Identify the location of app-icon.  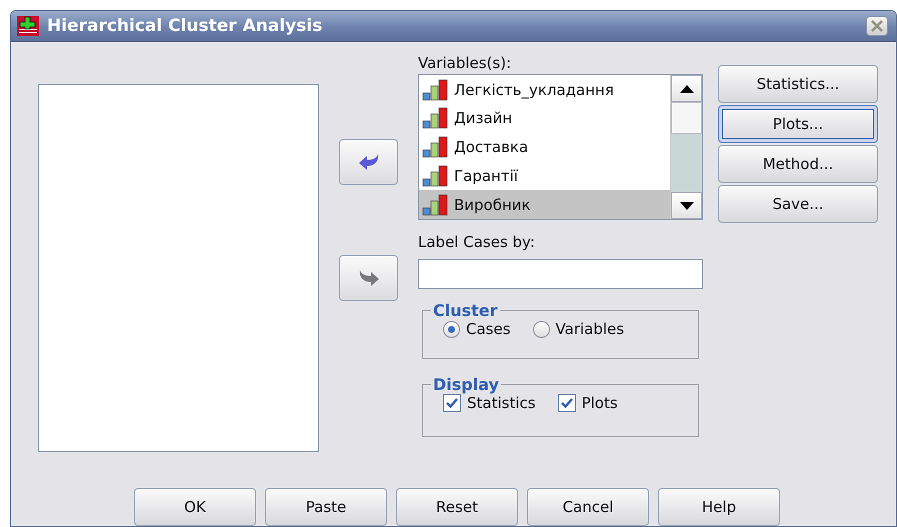
(28, 26).